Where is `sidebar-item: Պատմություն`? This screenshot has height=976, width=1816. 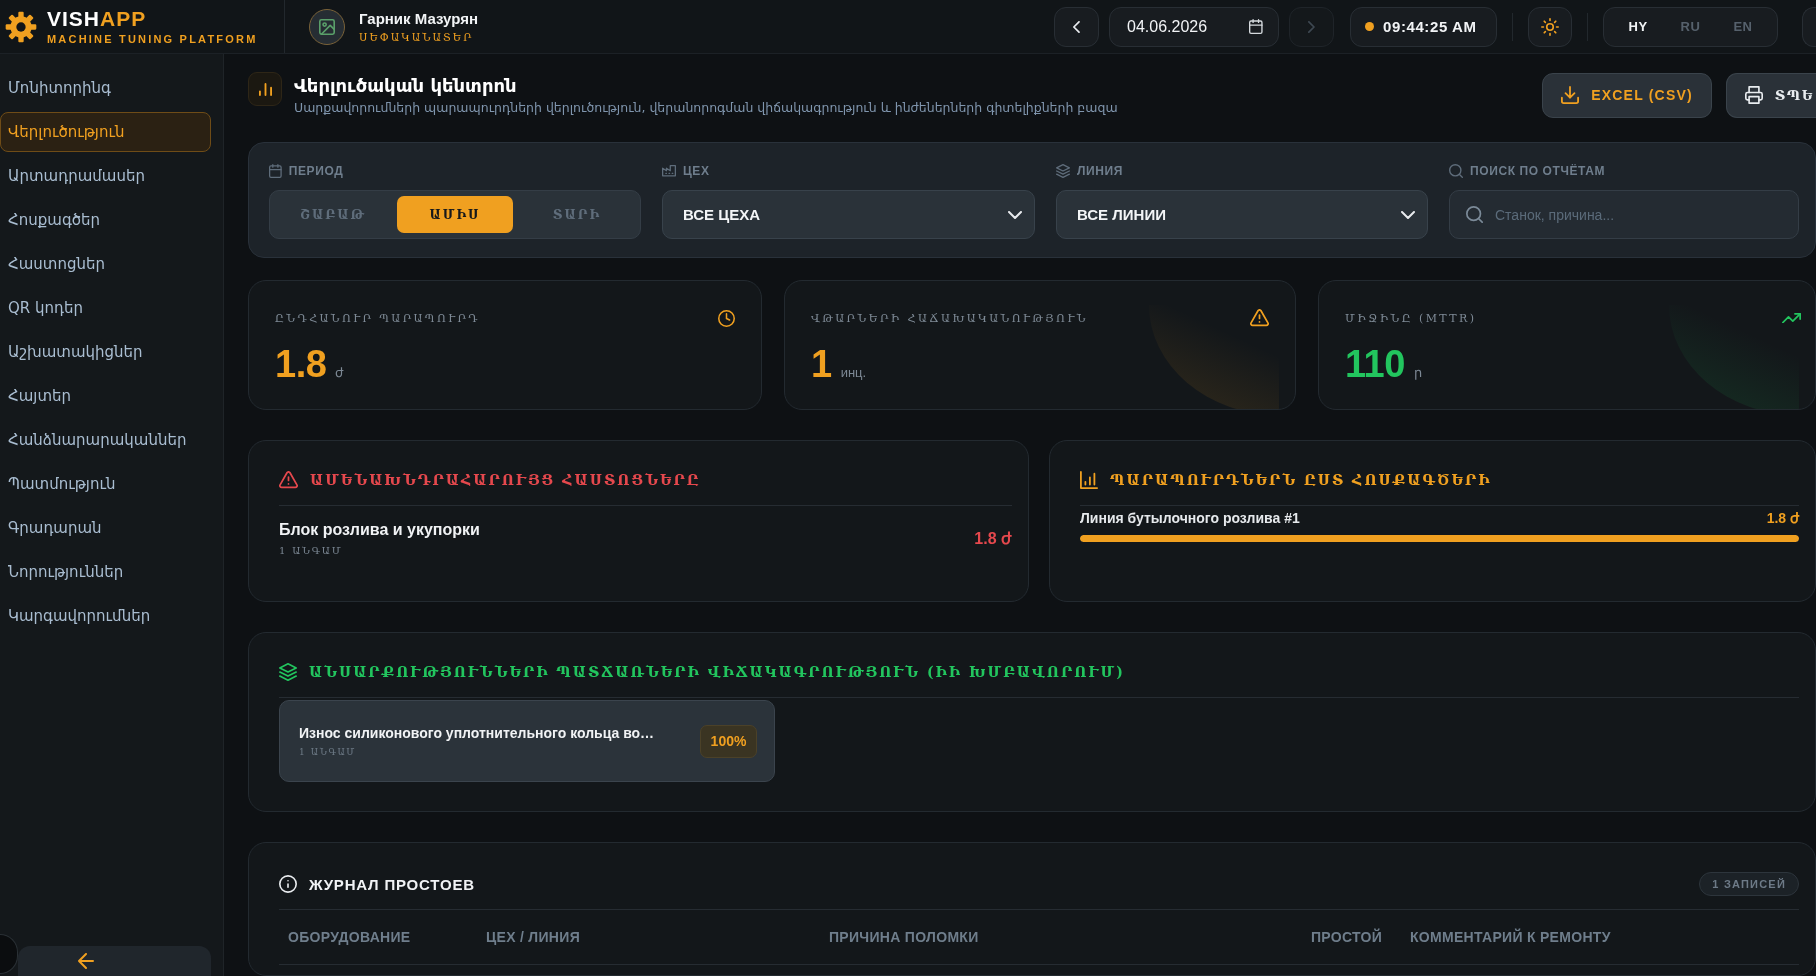 sidebar-item: Պատմություն is located at coordinates (105, 484).